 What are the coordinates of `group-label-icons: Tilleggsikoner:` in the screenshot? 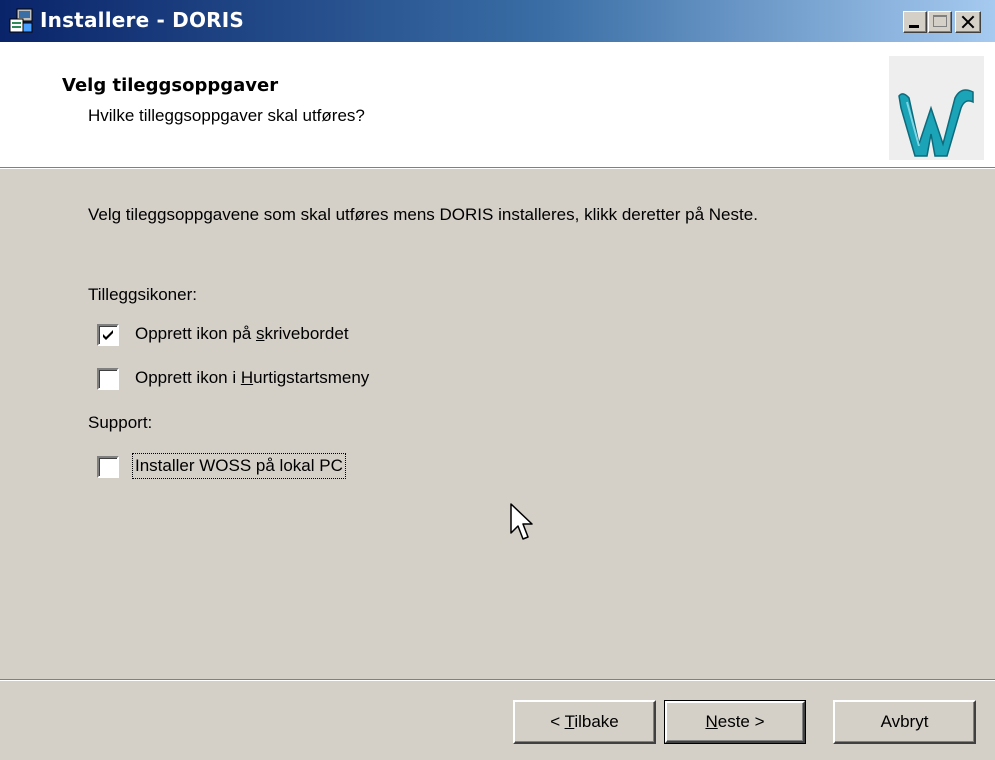 It's located at (142, 294).